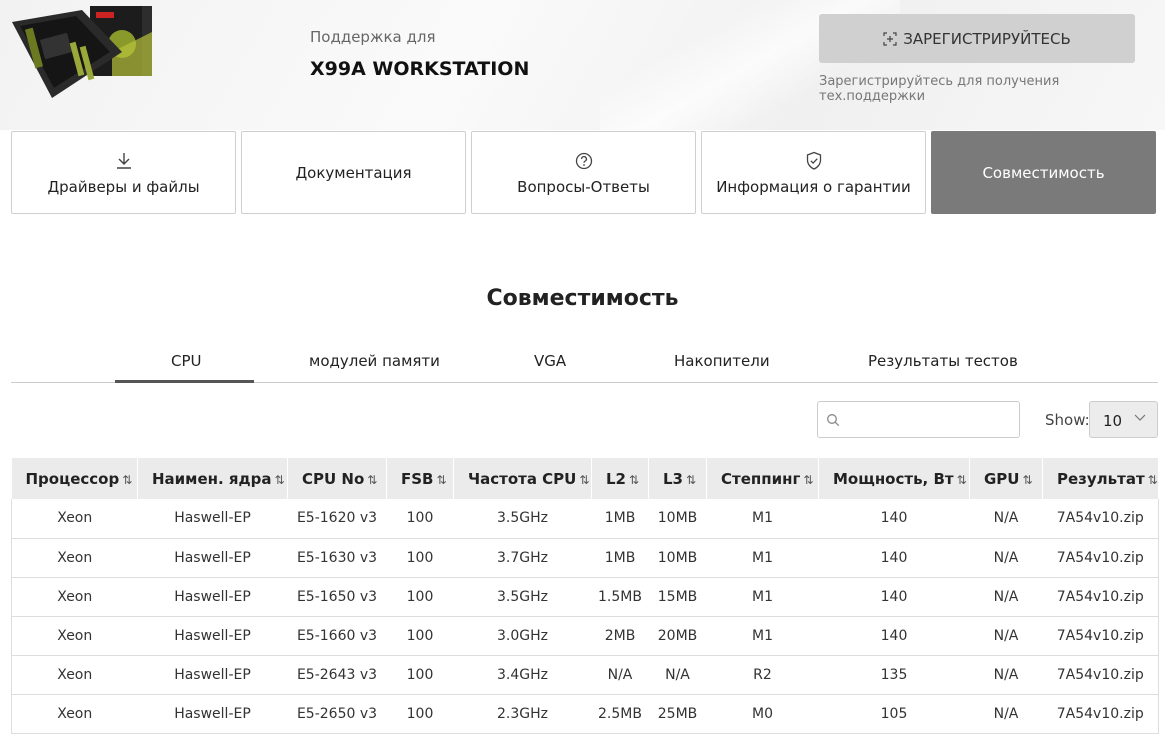 This screenshot has width=1165, height=740. I want to click on table-cell: 2.5MB, so click(620, 713).